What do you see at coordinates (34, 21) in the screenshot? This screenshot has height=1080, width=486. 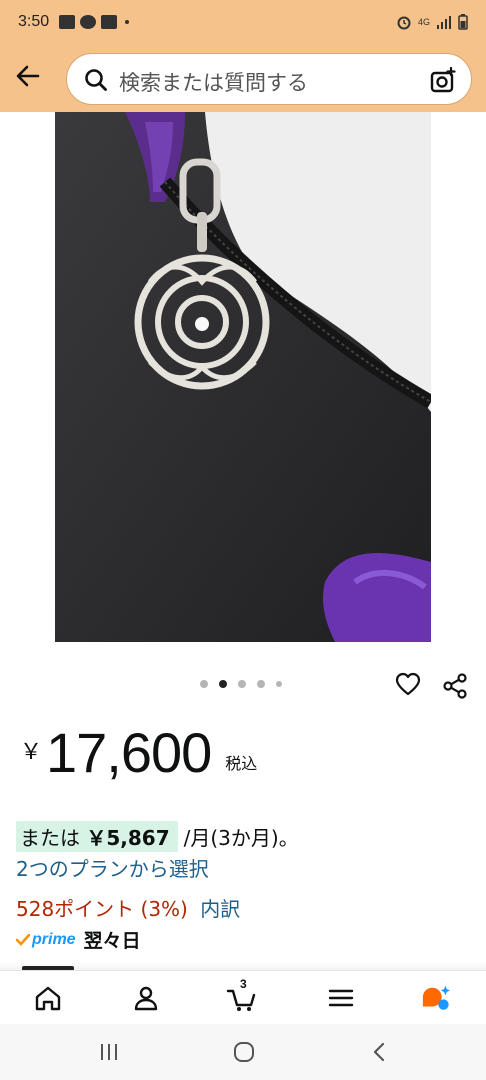 I see `status-time: 3:50` at bounding box center [34, 21].